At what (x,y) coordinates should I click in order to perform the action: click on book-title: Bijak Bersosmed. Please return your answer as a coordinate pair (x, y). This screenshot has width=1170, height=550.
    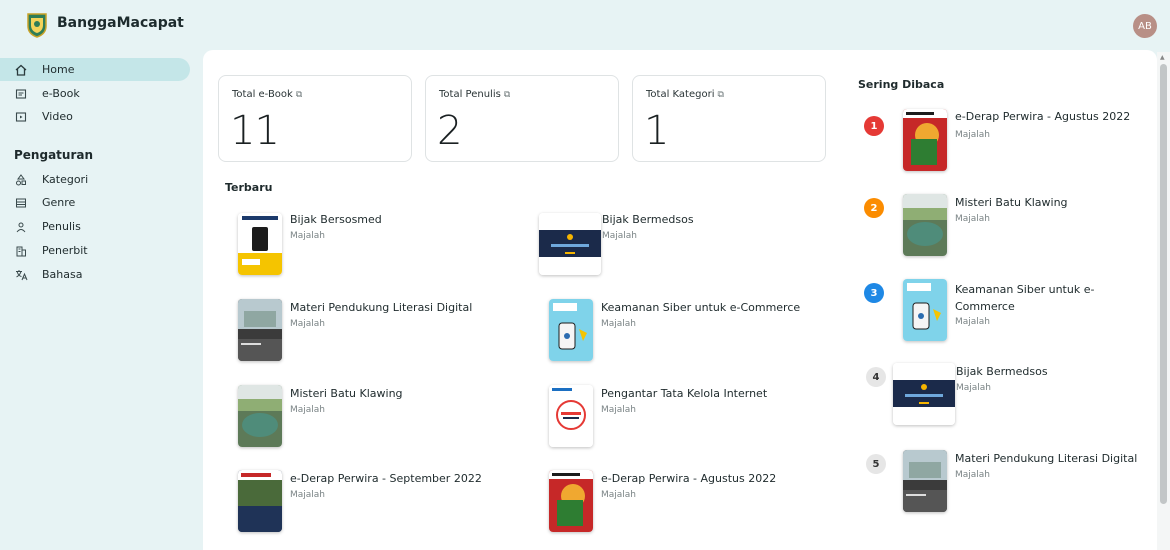
    Looking at the image, I should click on (336, 219).